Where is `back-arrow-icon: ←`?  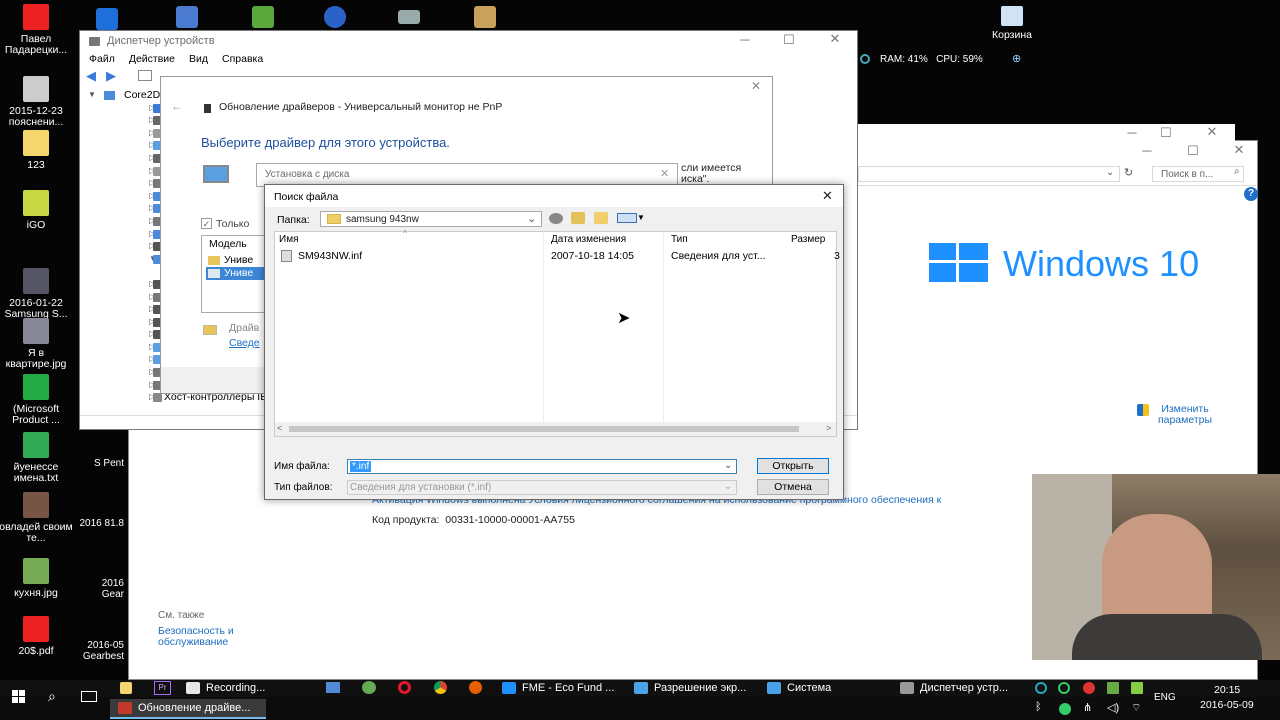 back-arrow-icon: ← is located at coordinates (177, 106).